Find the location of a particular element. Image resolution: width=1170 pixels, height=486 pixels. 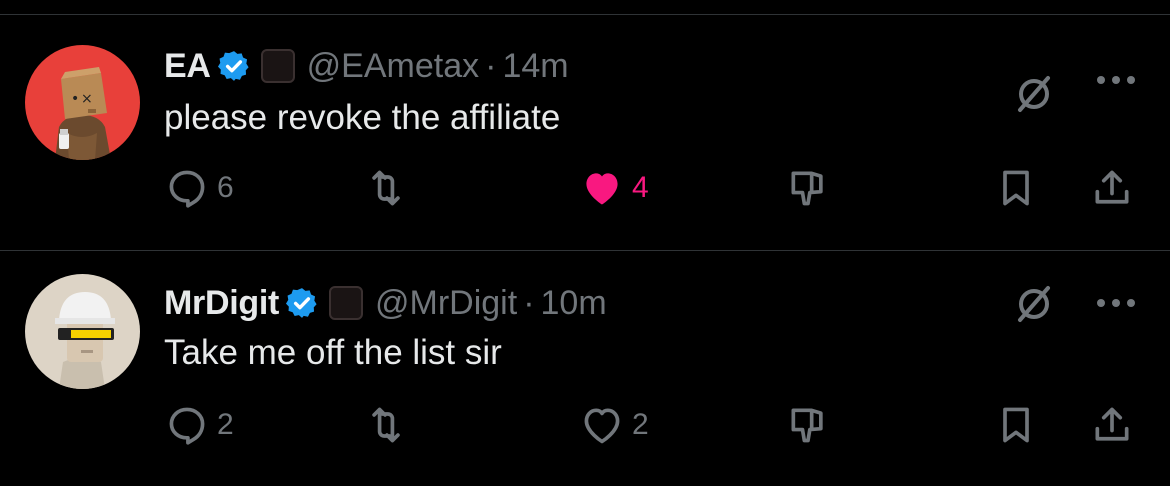

reply-button: 2 is located at coordinates (199, 425).